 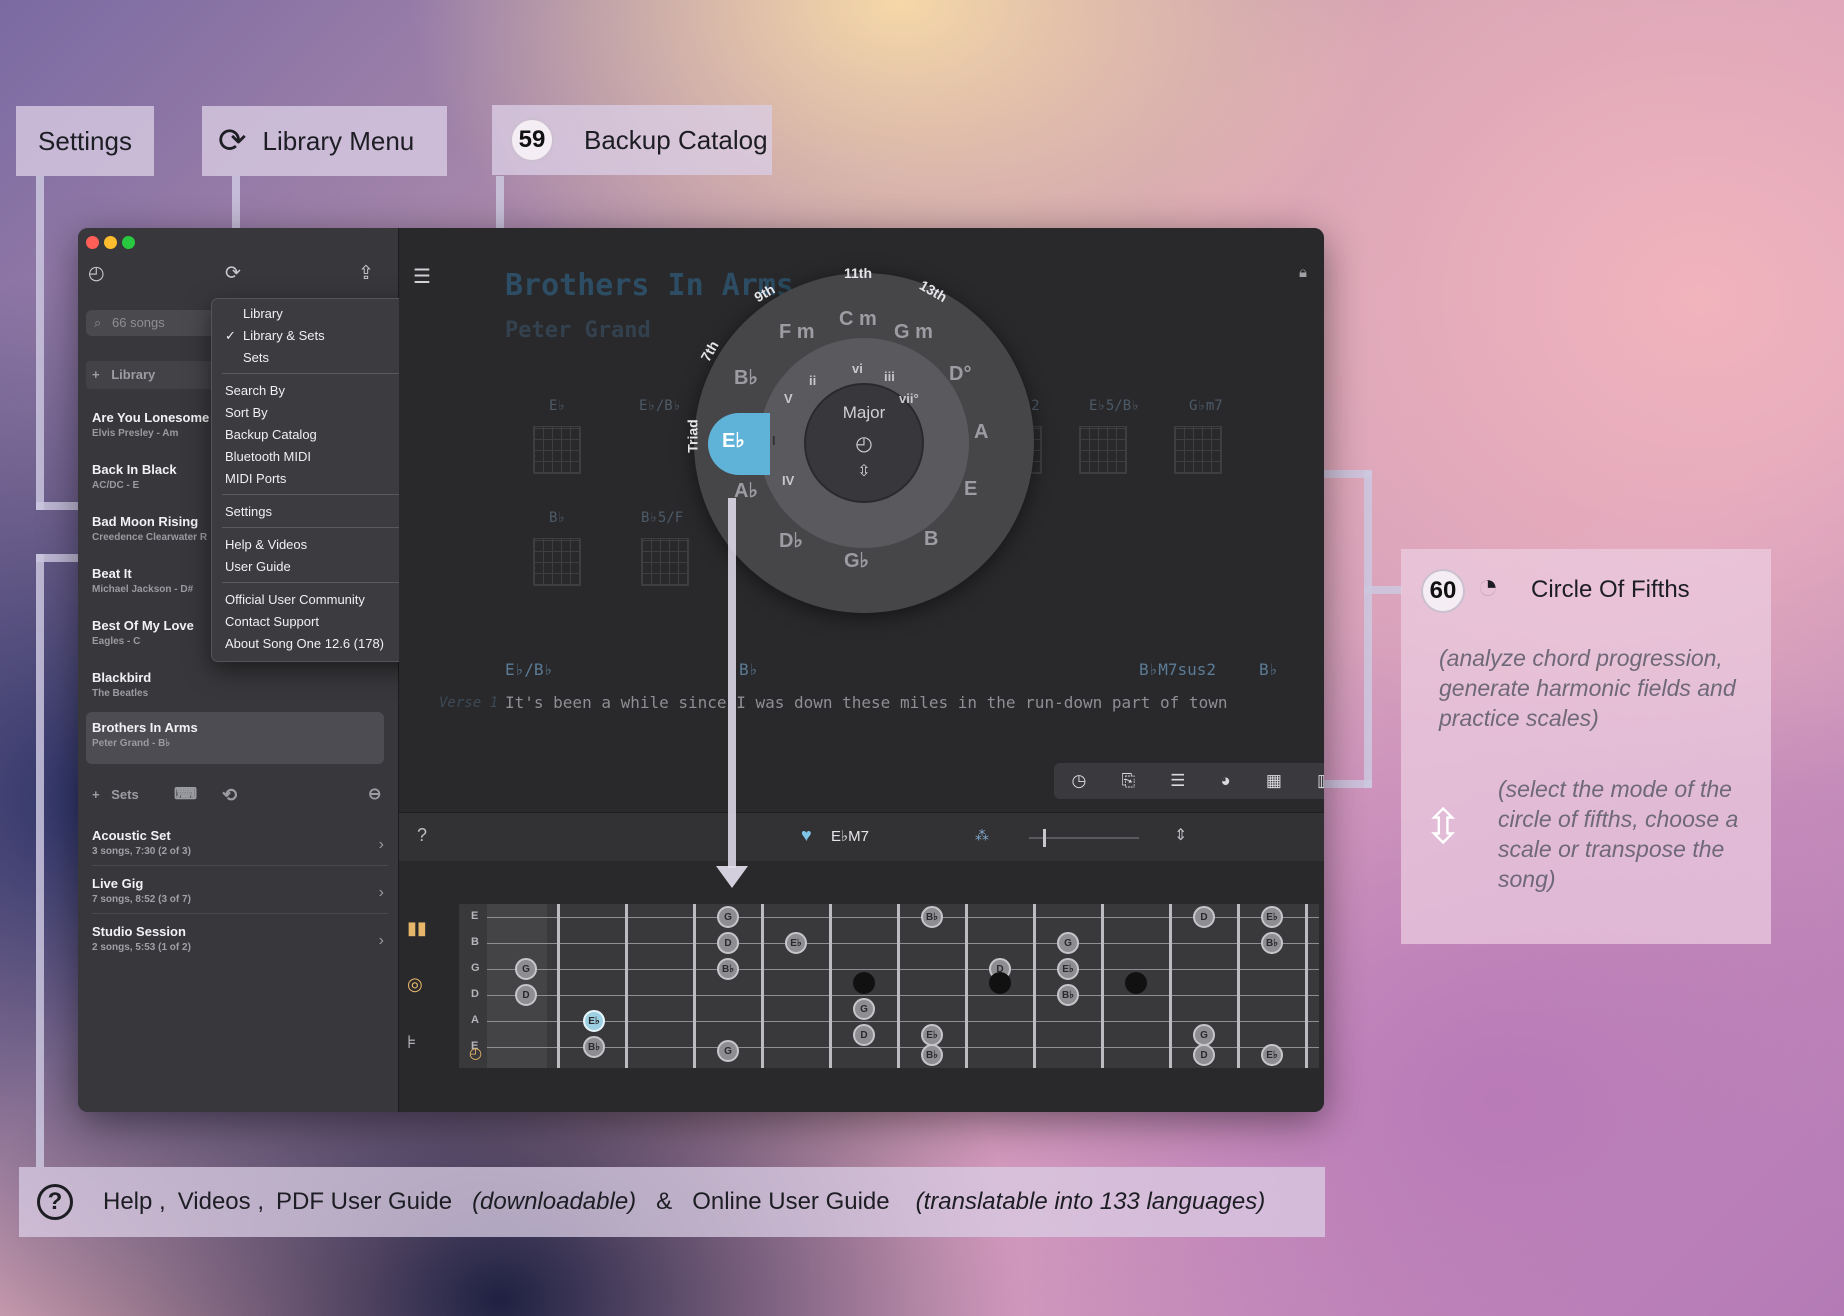 What do you see at coordinates (233, 273) in the screenshot?
I see `library-menu-icon: ⟳` at bounding box center [233, 273].